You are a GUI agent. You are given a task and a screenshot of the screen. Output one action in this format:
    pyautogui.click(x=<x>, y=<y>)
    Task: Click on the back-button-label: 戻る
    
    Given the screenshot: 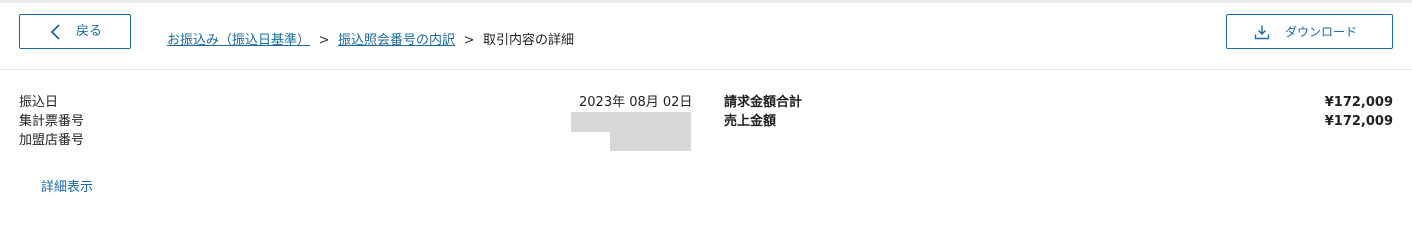 What is the action you would take?
    pyautogui.click(x=89, y=31)
    